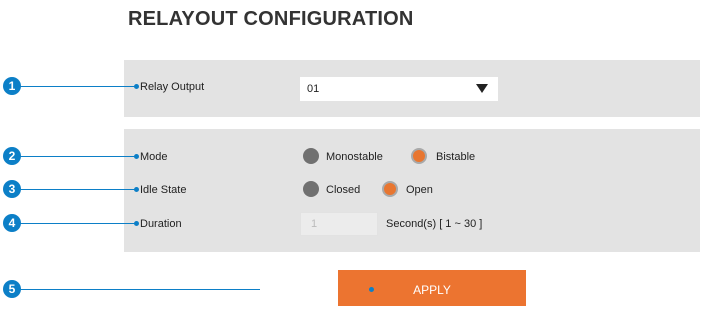 This screenshot has height=310, width=728. Describe the element at coordinates (163, 190) in the screenshot. I see `idle-state-label: Idle State` at that location.